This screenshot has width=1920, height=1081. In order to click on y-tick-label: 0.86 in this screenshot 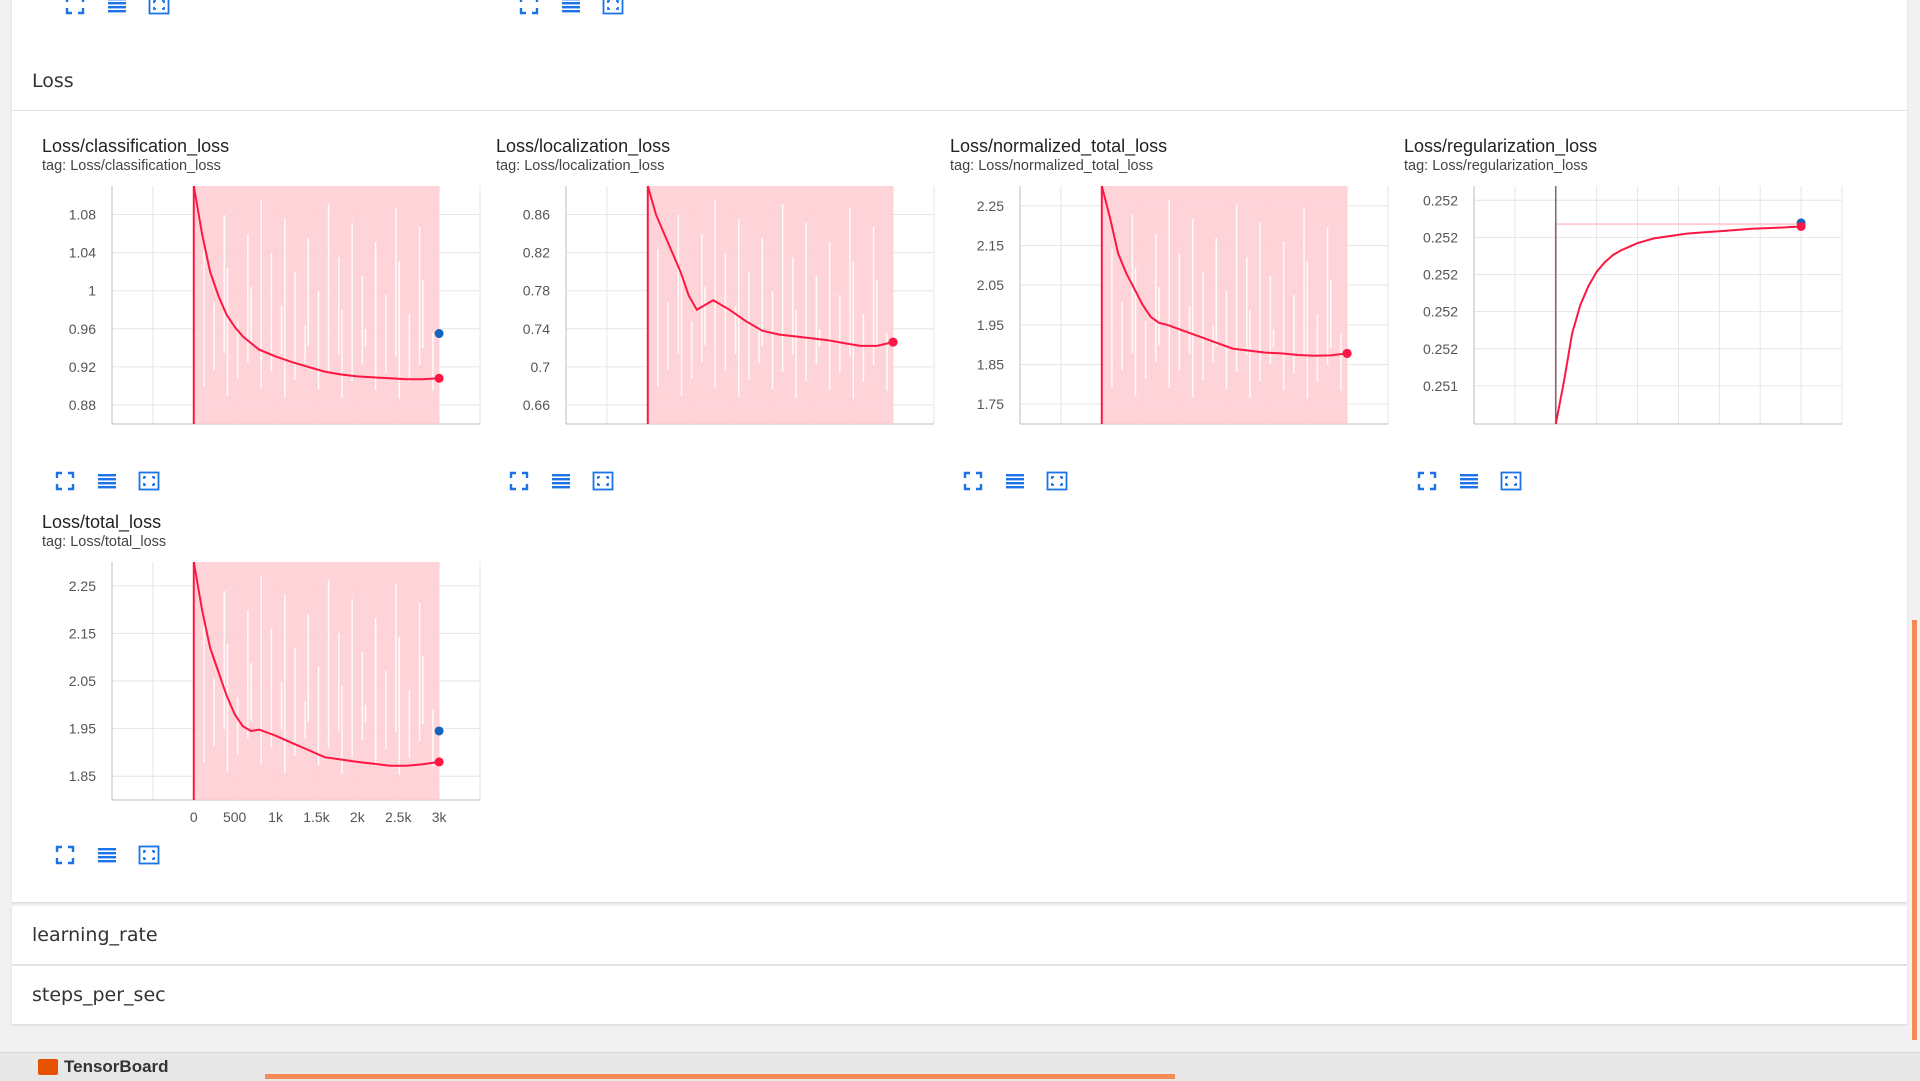, I will do `click(536, 215)`.